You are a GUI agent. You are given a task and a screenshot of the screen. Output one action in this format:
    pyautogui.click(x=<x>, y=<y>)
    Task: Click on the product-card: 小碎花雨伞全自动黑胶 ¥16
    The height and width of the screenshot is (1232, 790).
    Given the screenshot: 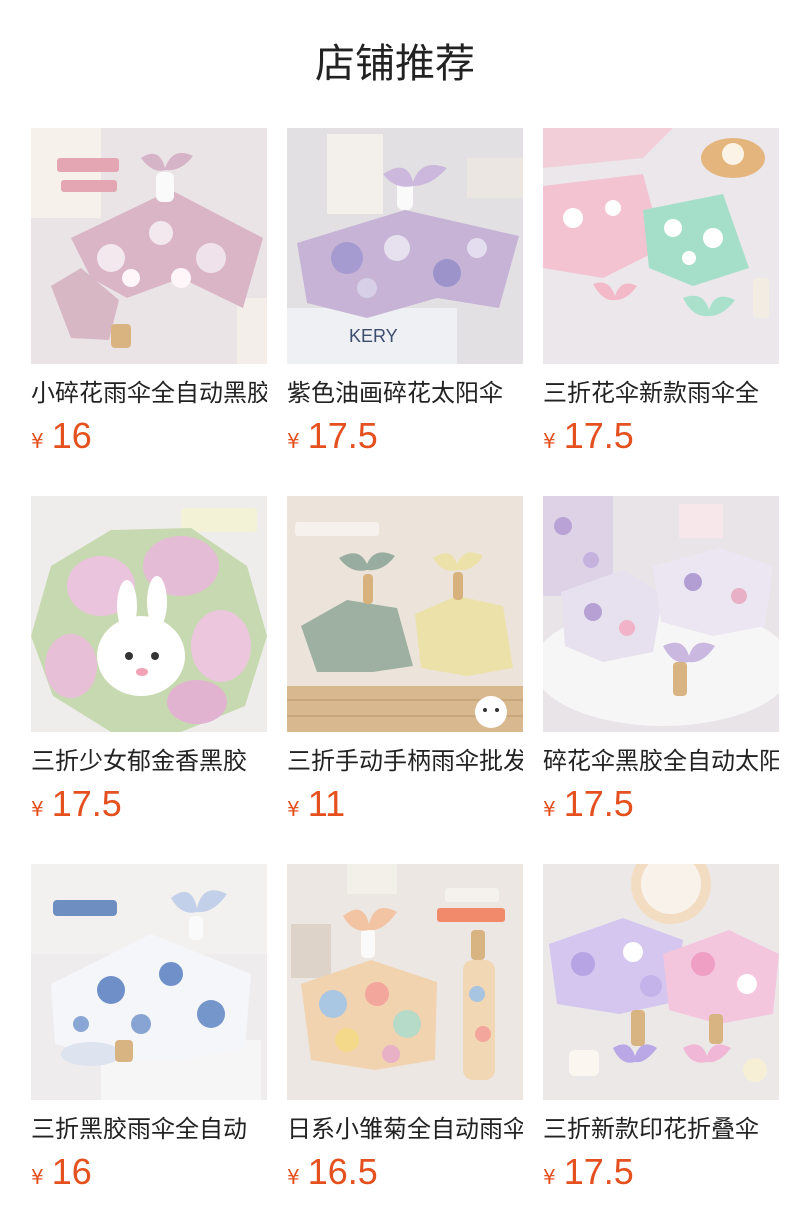 What is the action you would take?
    pyautogui.click(x=149, y=312)
    